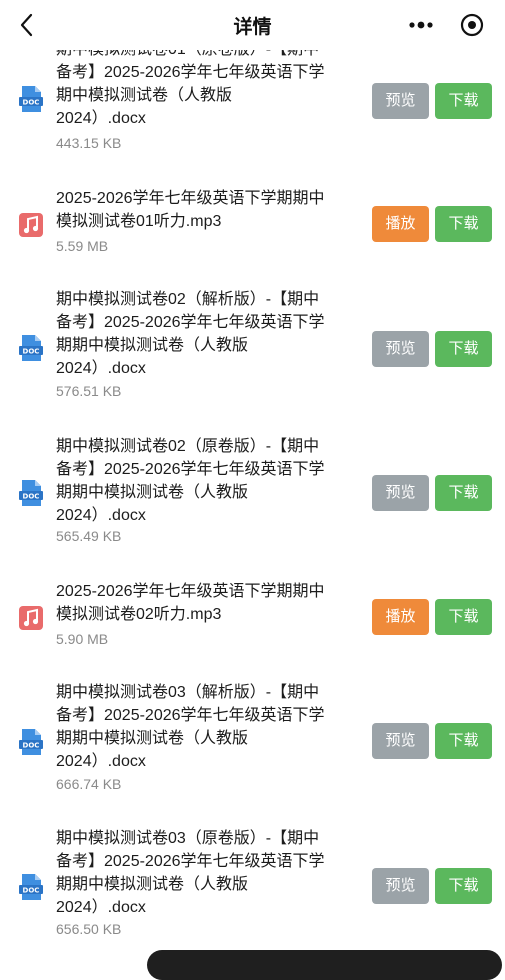  Describe the element at coordinates (144, 95) in the screenshot. I see `file-name-line: 期中模拟测试卷（人教版` at that location.